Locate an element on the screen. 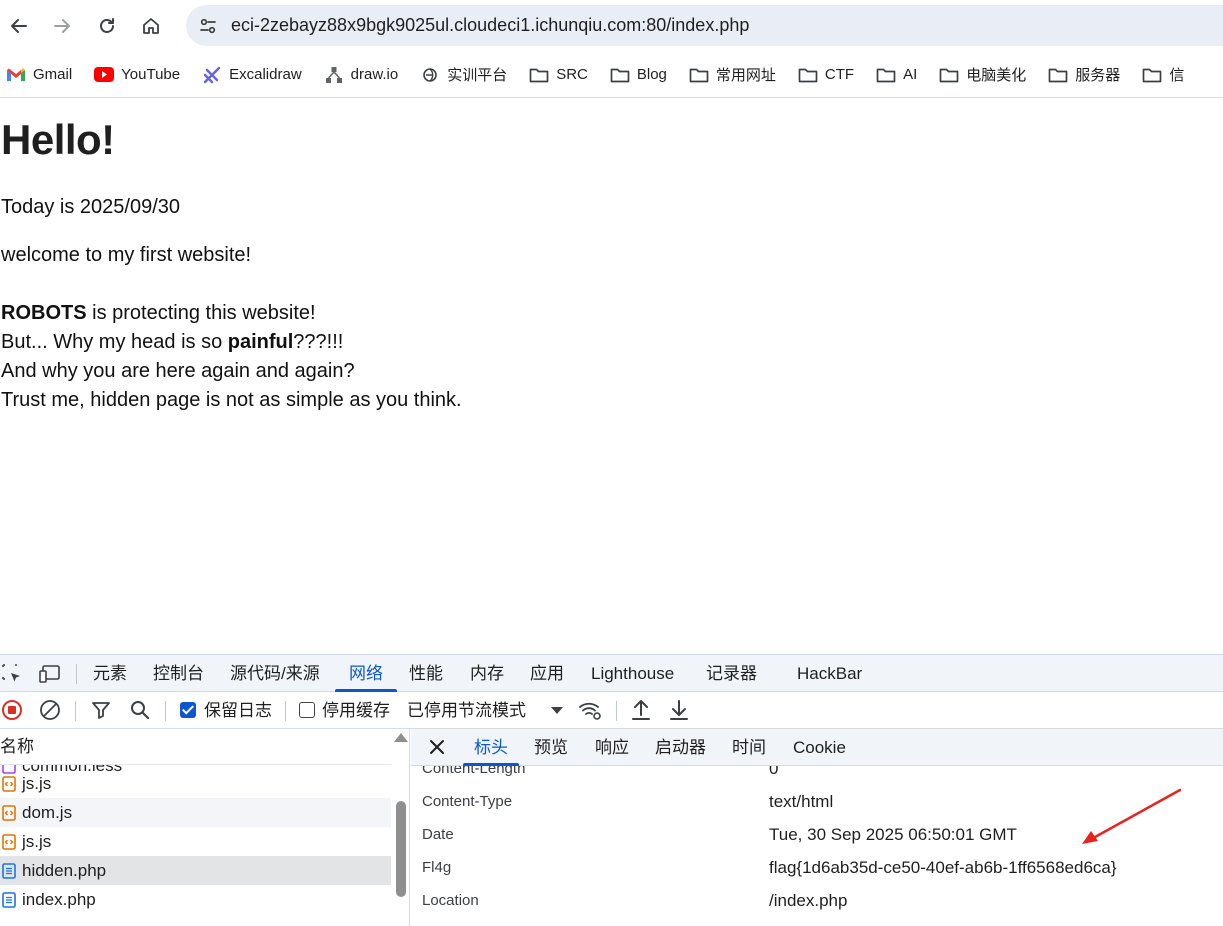 The image size is (1223, 926). header-row: Set-Cookie f=__hidden__=1 is located at coordinates (817, 921).